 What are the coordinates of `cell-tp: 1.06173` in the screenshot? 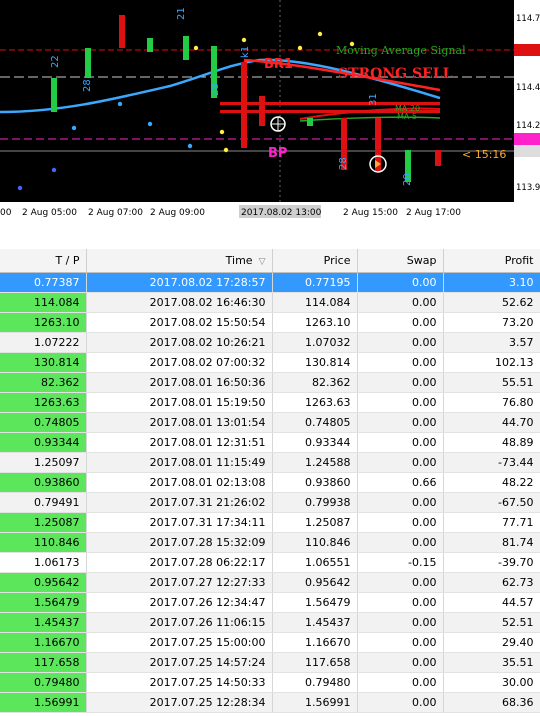 It's located at (43, 562).